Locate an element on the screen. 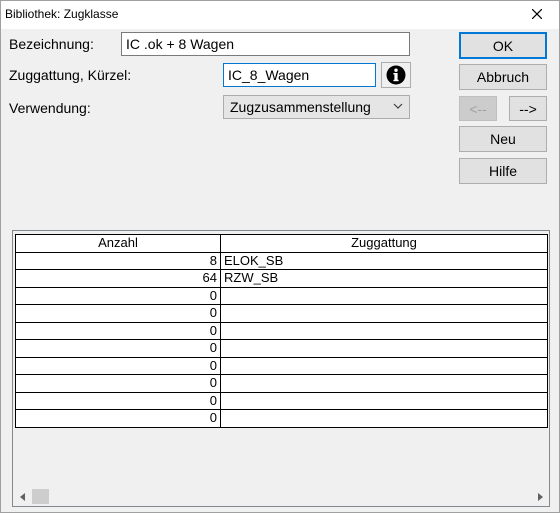  bezeichnung-label: Bezeichnung: is located at coordinates (51, 44).